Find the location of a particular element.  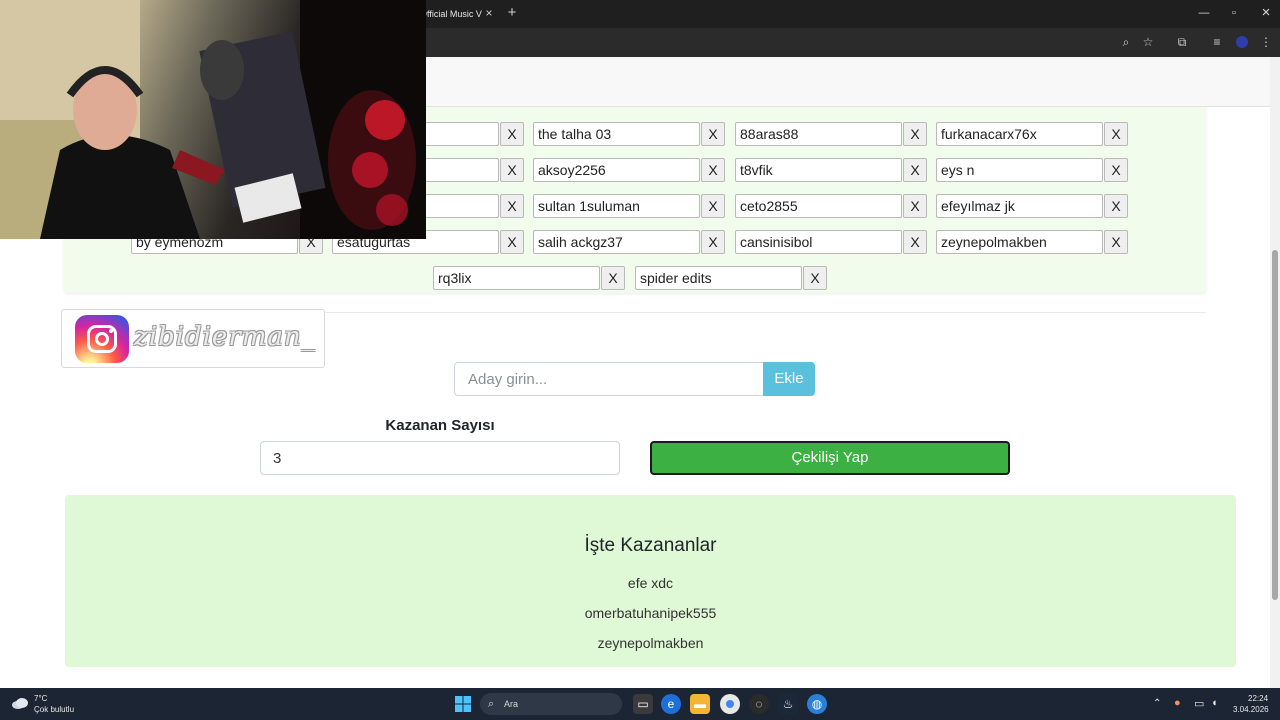

profile-avatar-icon is located at coordinates (1242, 42).